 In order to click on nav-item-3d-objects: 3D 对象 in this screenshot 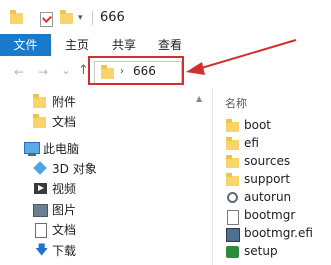, I will do `click(106, 168)`.